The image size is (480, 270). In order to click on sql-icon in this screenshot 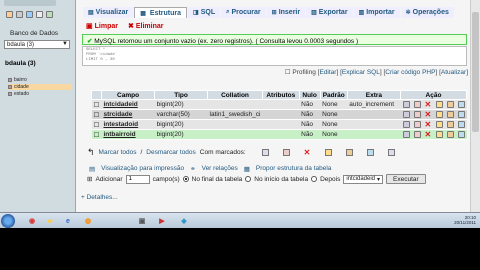, I will do `click(29, 14)`.